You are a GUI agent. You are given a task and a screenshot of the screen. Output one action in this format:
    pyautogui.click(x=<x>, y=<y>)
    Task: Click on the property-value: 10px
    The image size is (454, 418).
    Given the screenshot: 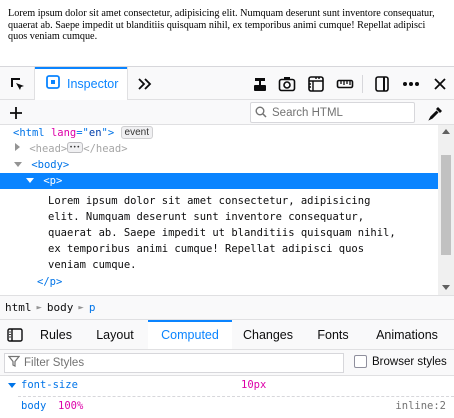 What is the action you would take?
    pyautogui.click(x=254, y=385)
    